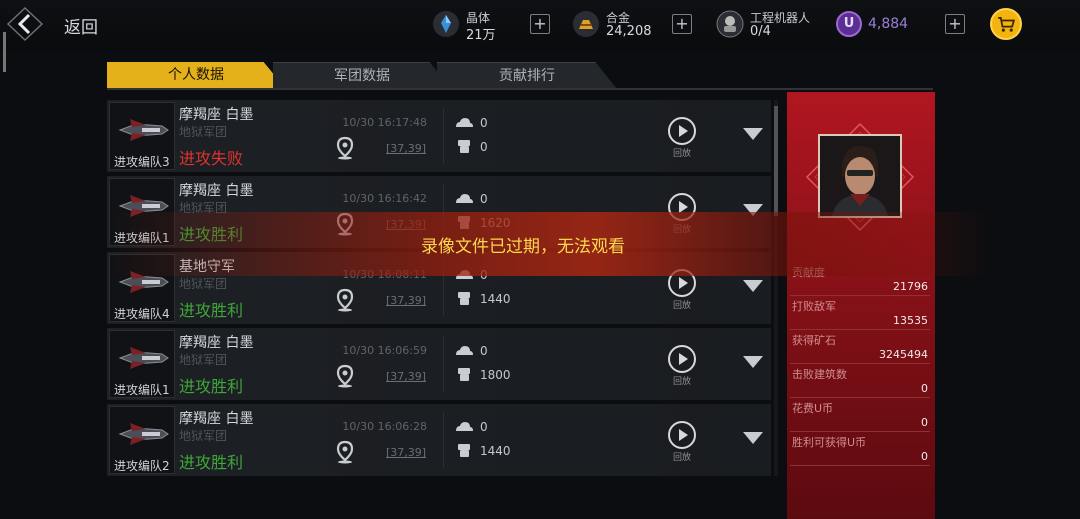 This screenshot has width=1080, height=519. I want to click on u-coin-icon: U, so click(849, 24).